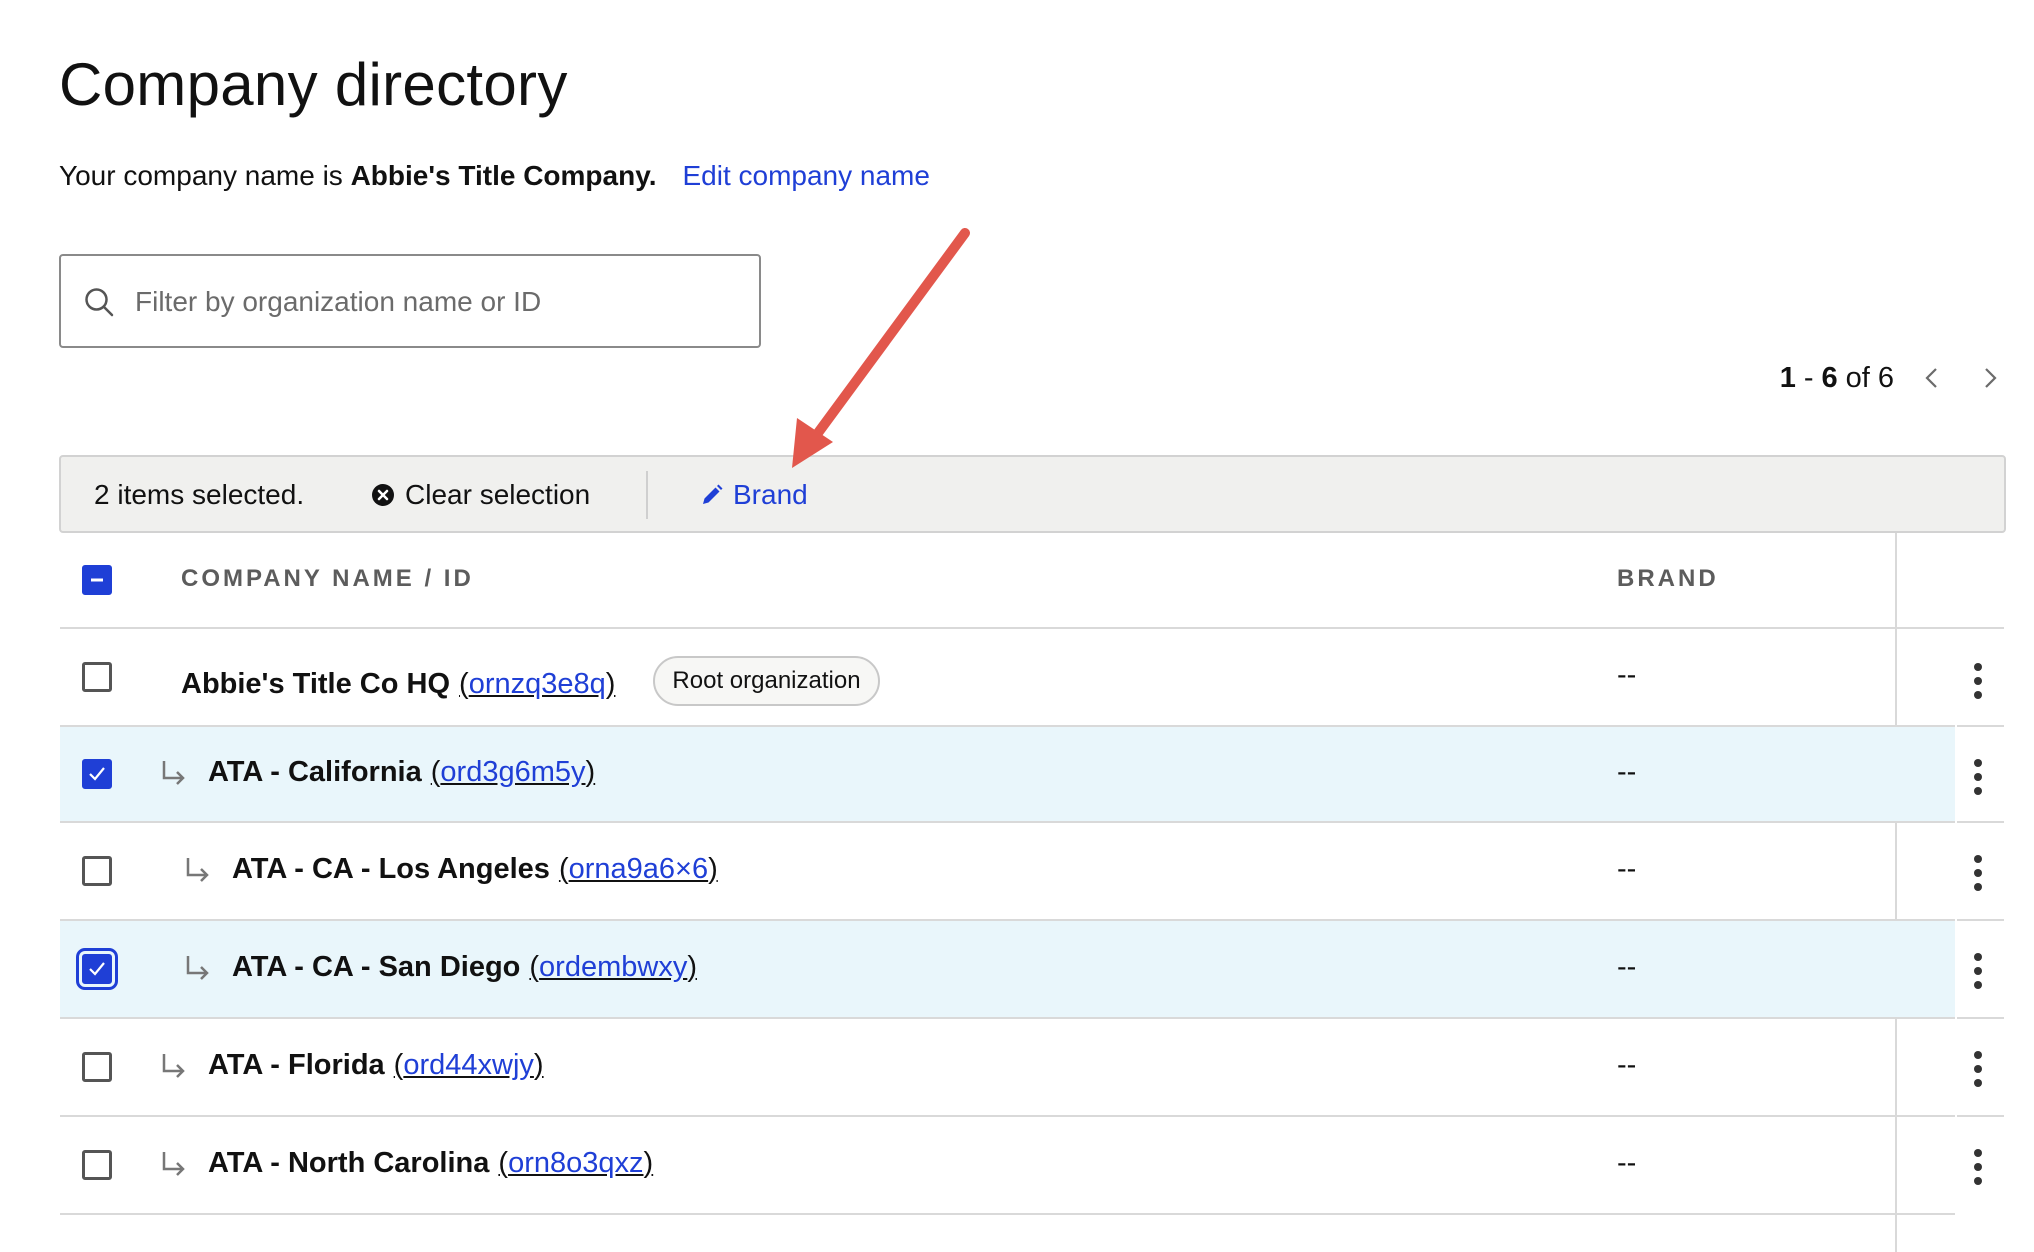  I want to click on search-box, so click(410, 301).